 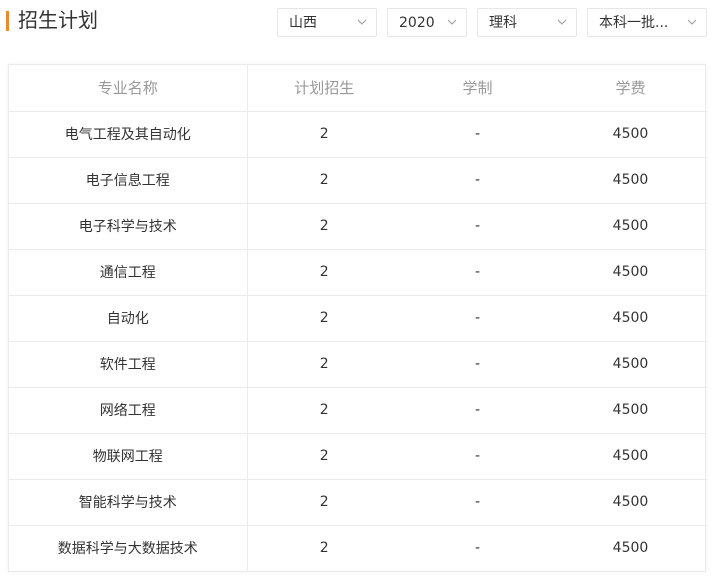 I want to click on year-select: 2020, so click(x=427, y=22).